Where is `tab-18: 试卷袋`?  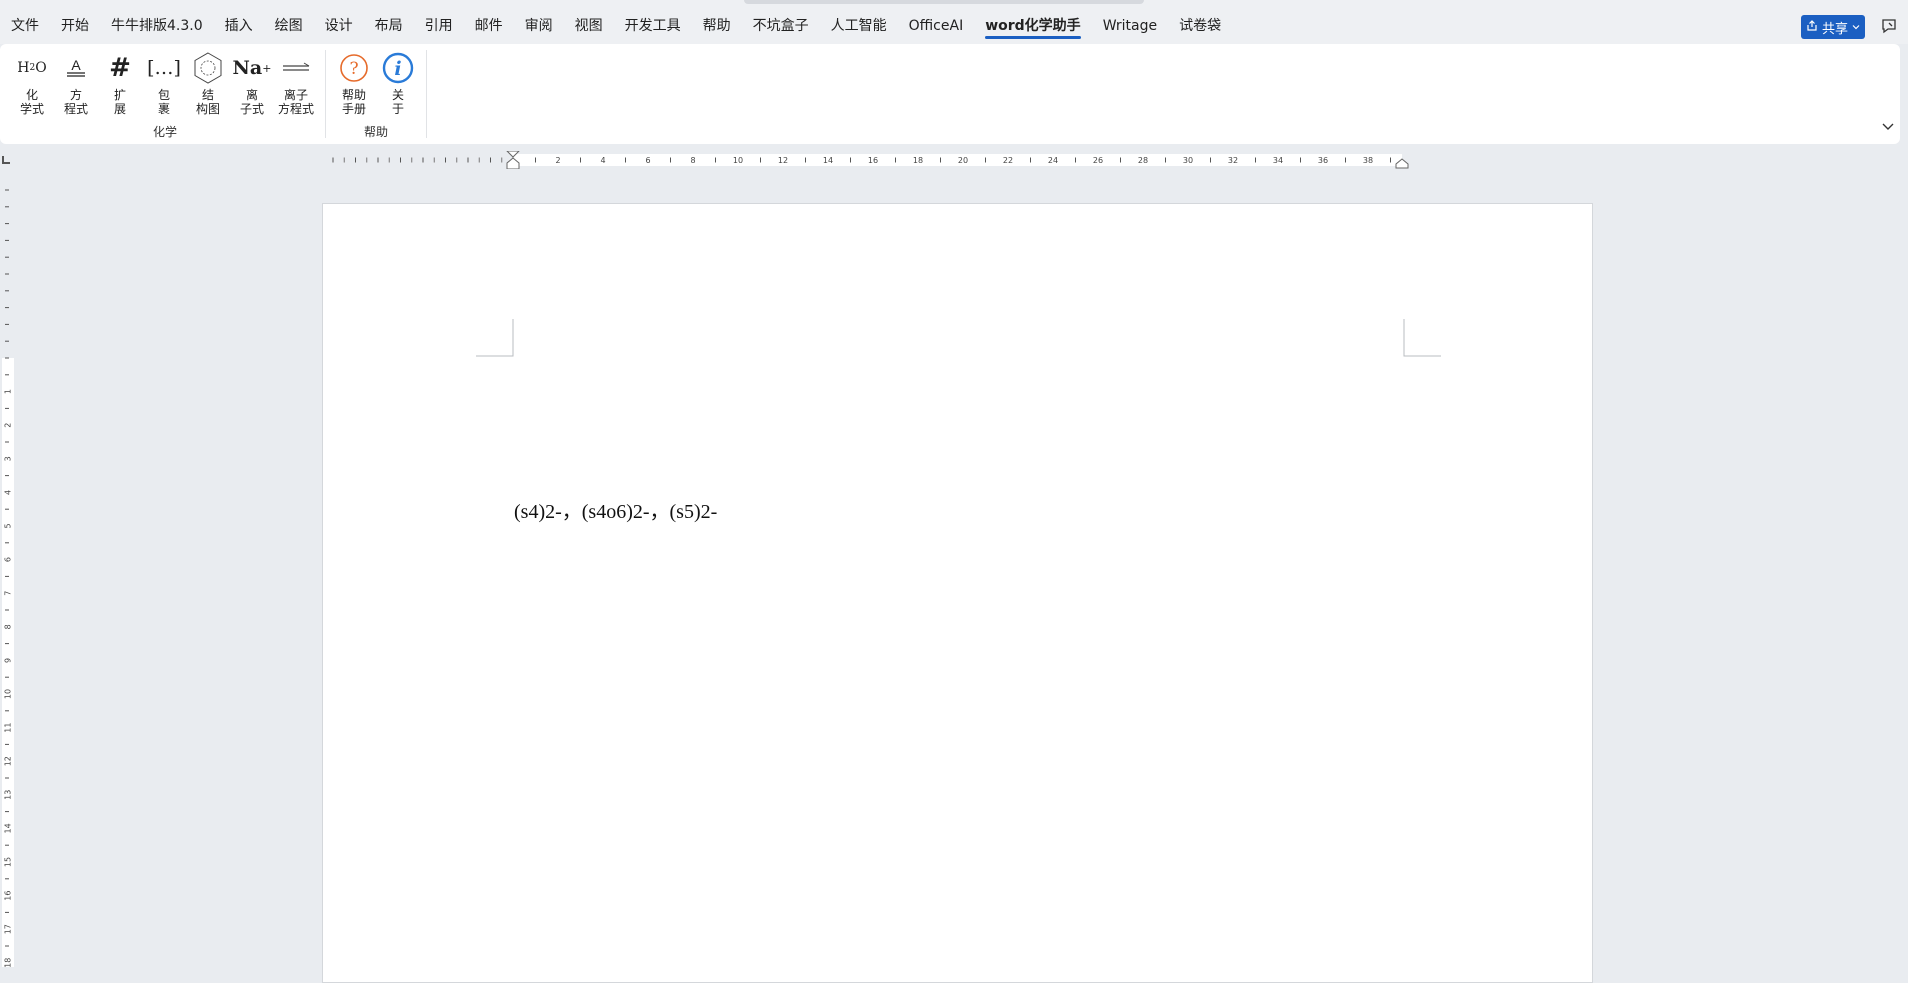
tab-18: 试卷袋 is located at coordinates (1200, 26).